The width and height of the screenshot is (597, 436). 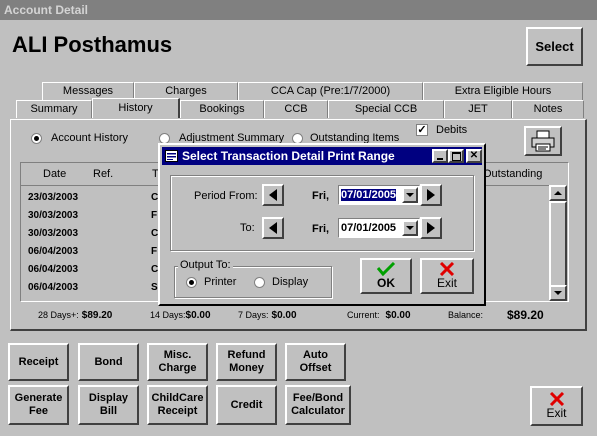 What do you see at coordinates (398, 315) in the screenshot?
I see `current-value: $0.00` at bounding box center [398, 315].